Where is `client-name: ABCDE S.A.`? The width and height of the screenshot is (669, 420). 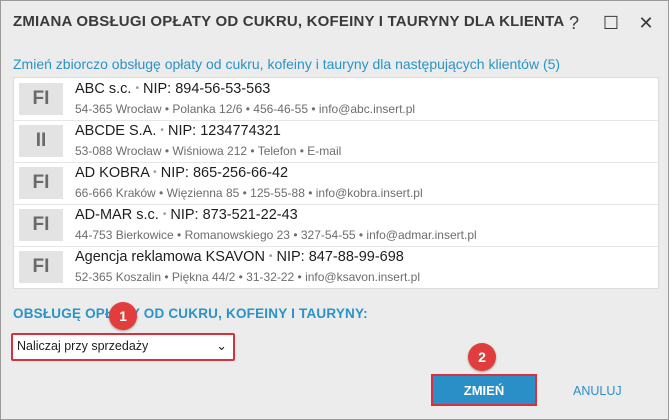 client-name: ABCDE S.A. is located at coordinates (116, 131).